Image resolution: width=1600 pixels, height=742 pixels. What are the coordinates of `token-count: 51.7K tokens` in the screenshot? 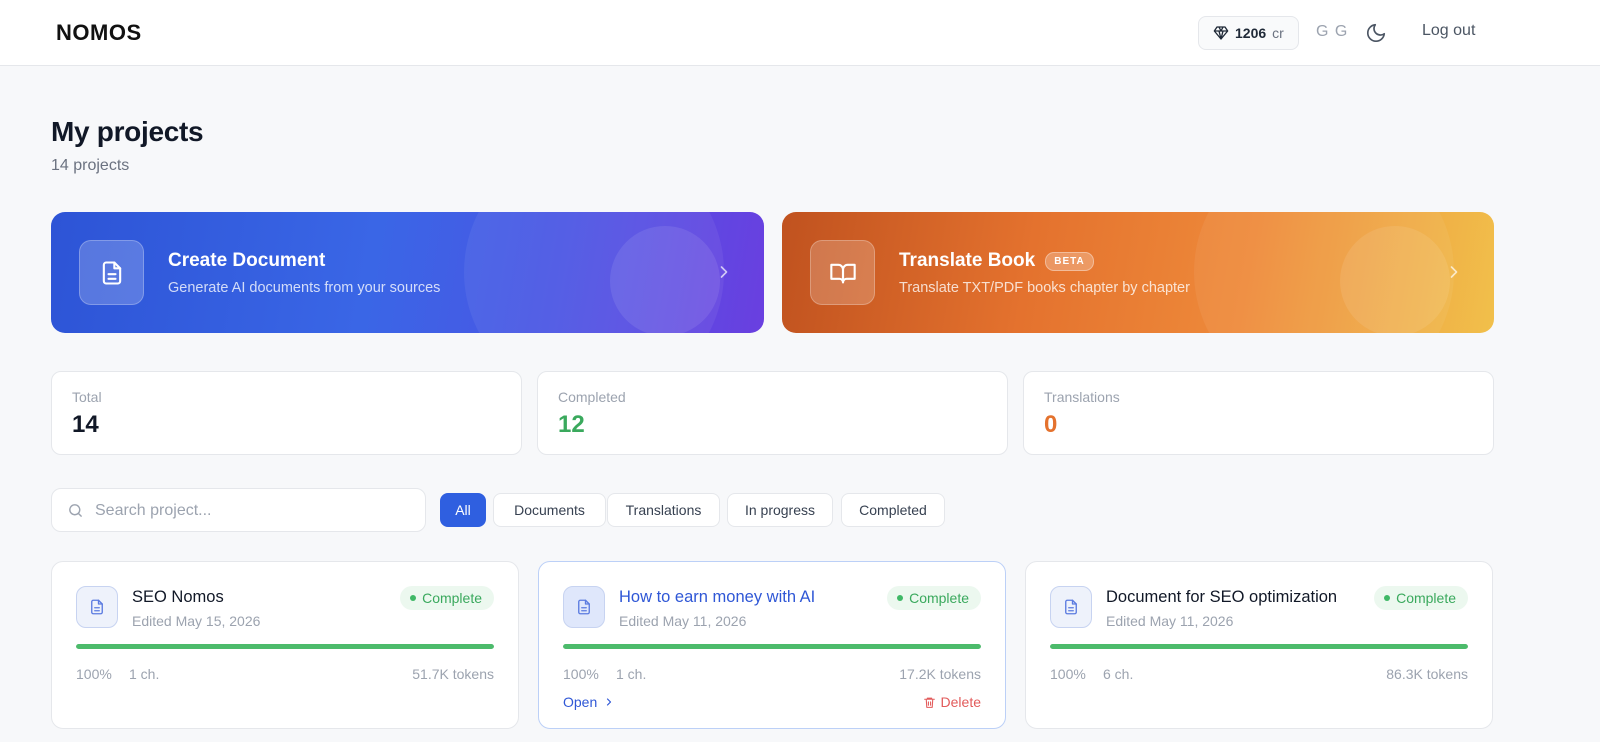 It's located at (453, 674).